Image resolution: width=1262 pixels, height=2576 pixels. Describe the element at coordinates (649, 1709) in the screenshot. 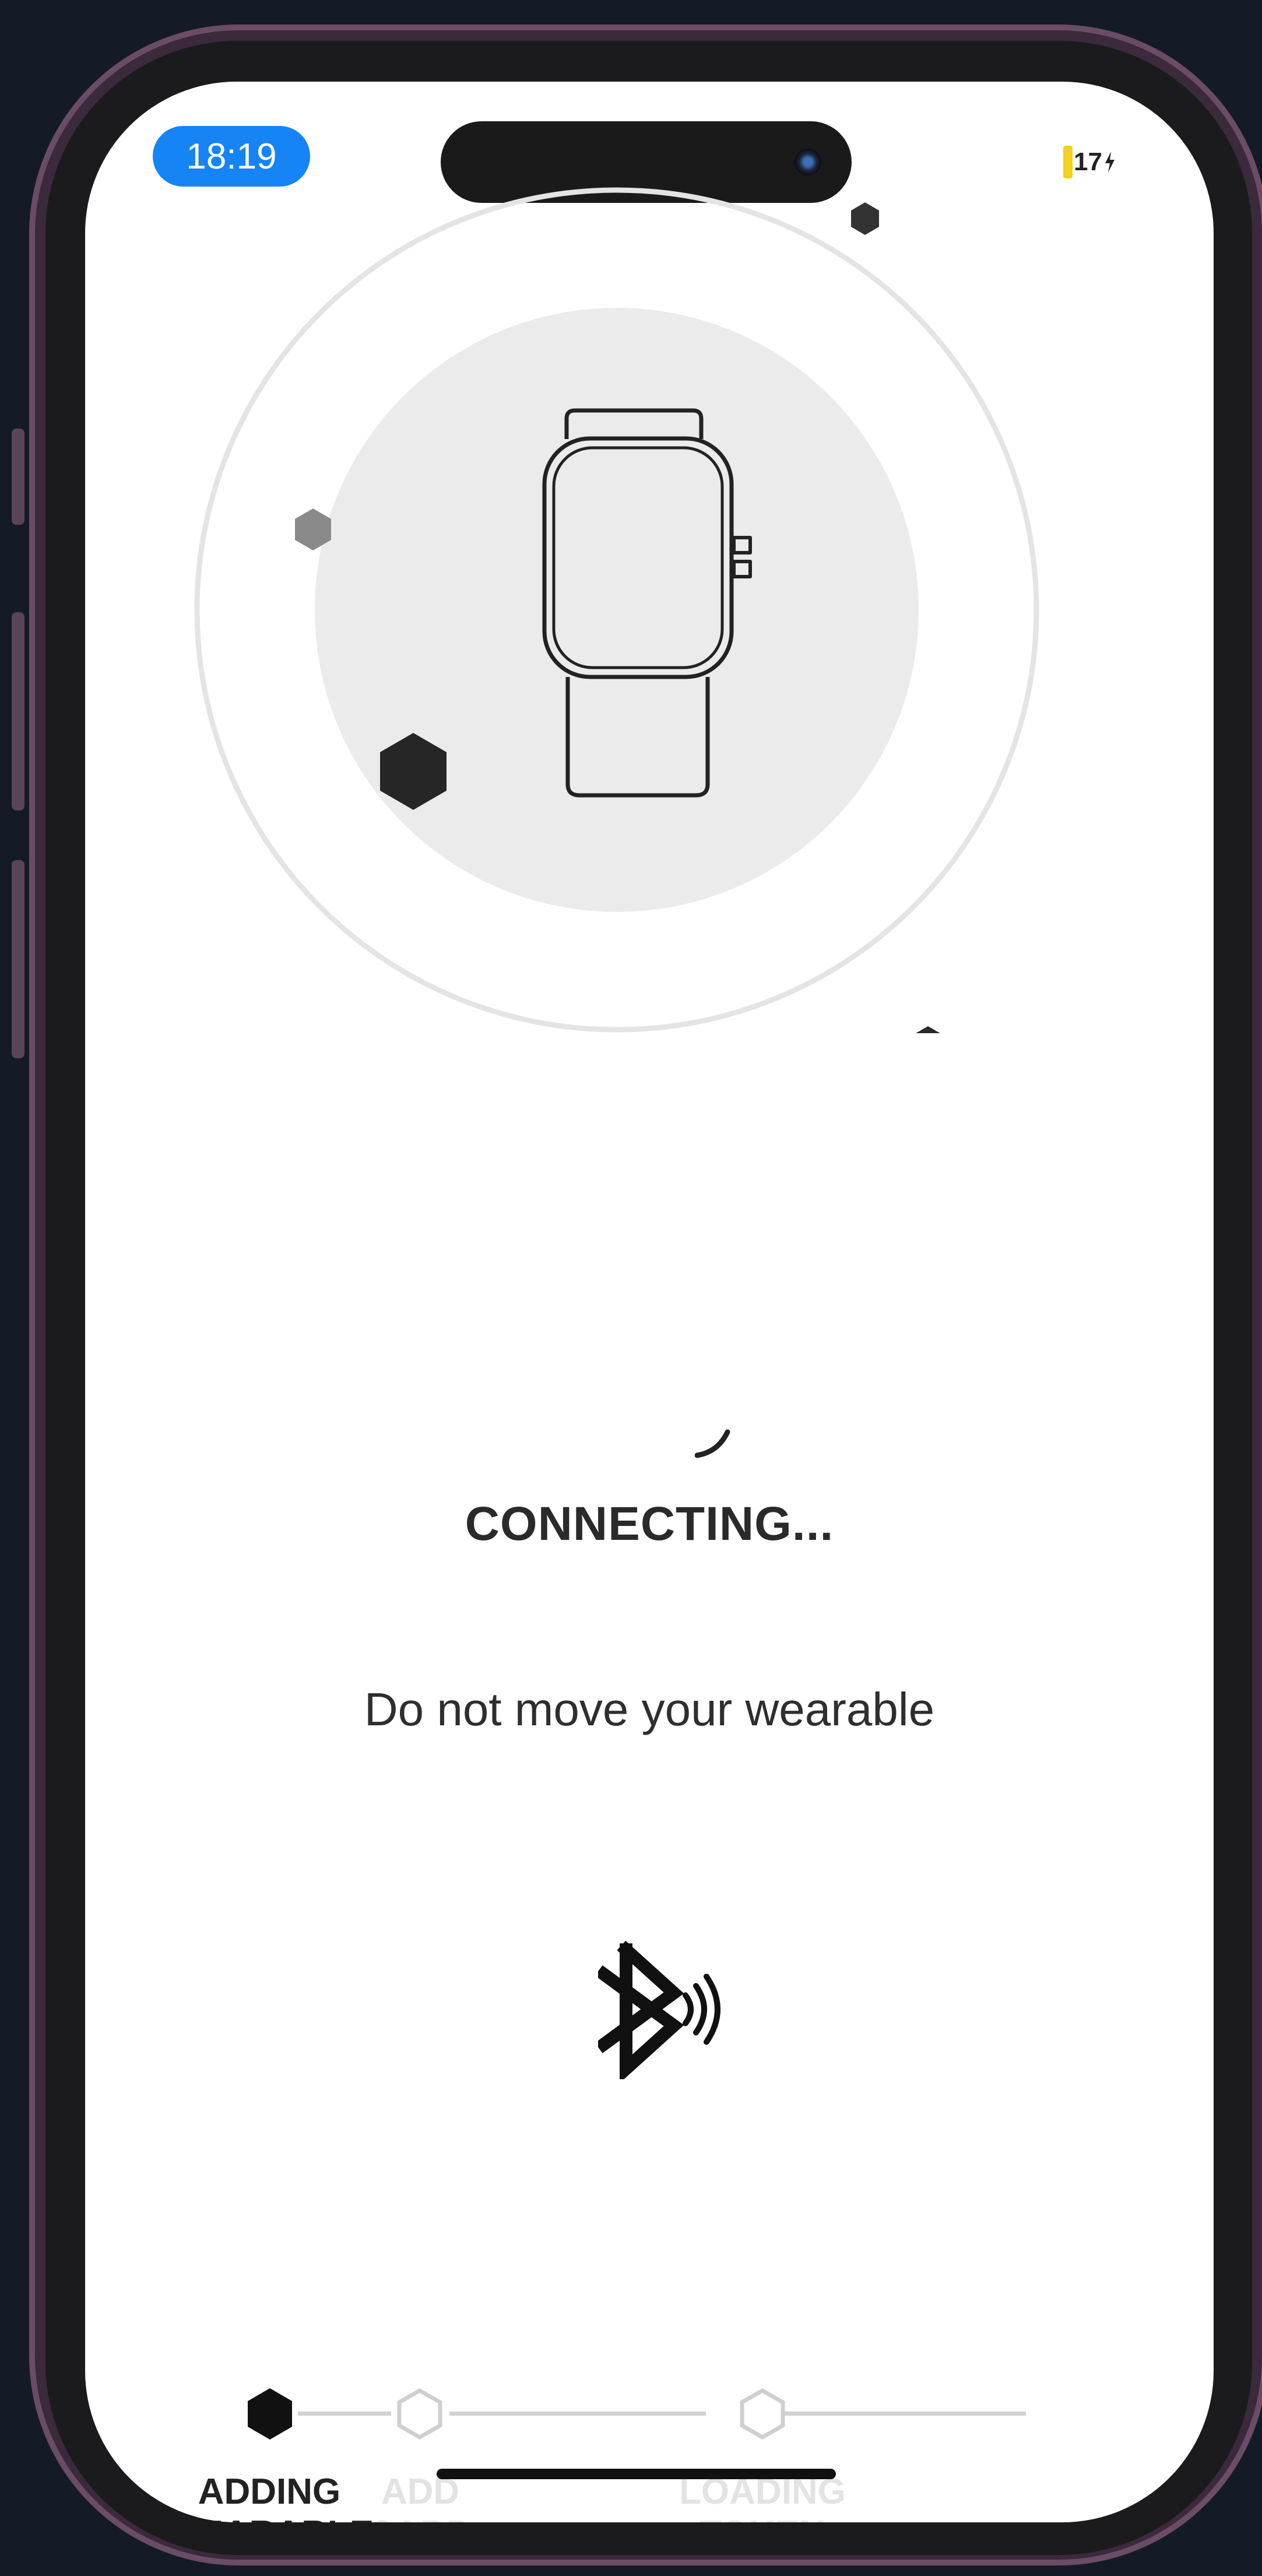

I see `connection-instruction: Do not move your wearable` at that location.